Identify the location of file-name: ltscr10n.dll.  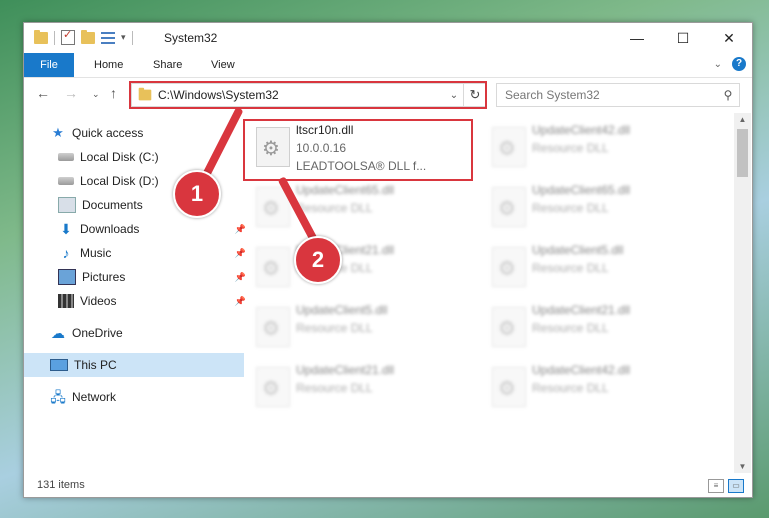
(325, 130).